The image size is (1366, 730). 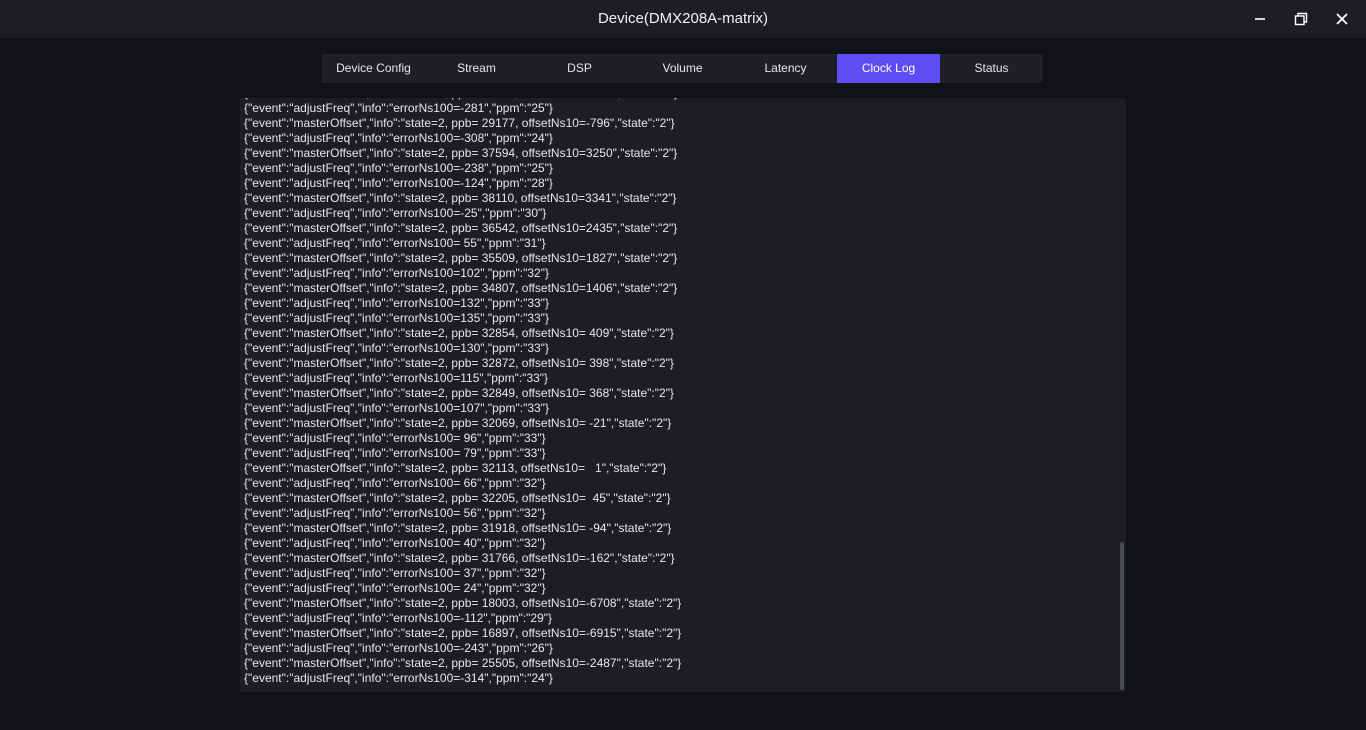 What do you see at coordinates (785, 68) in the screenshot?
I see `tab-latency: Latency` at bounding box center [785, 68].